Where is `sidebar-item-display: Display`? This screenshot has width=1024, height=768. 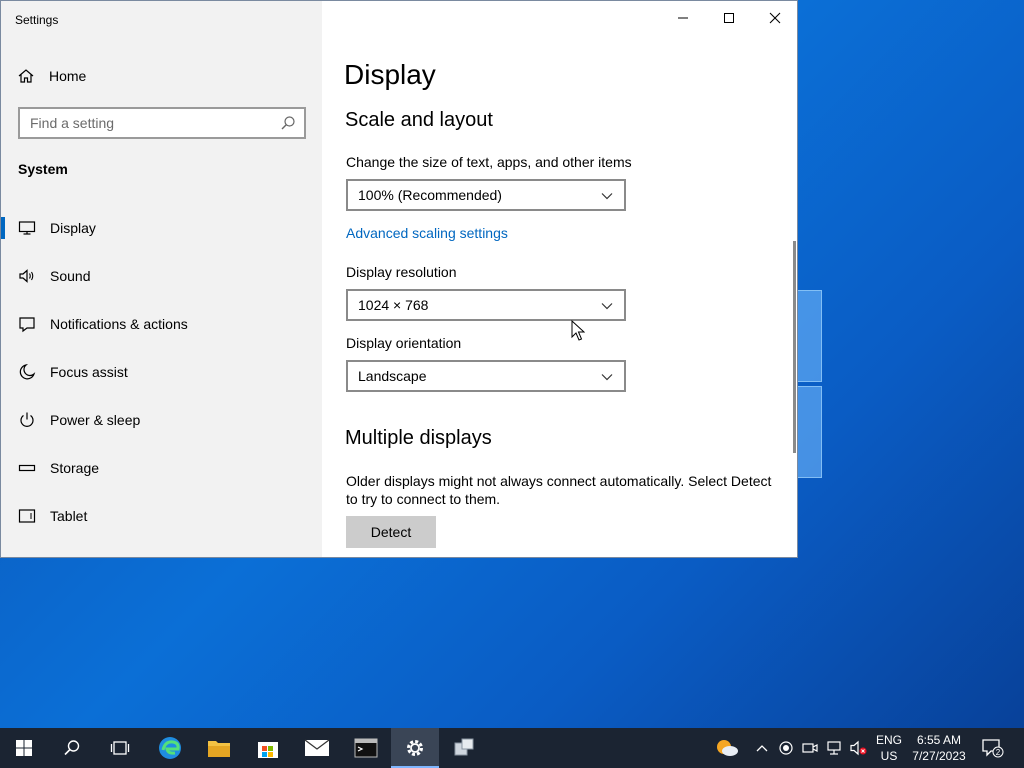
sidebar-item-display: Display is located at coordinates (161, 228).